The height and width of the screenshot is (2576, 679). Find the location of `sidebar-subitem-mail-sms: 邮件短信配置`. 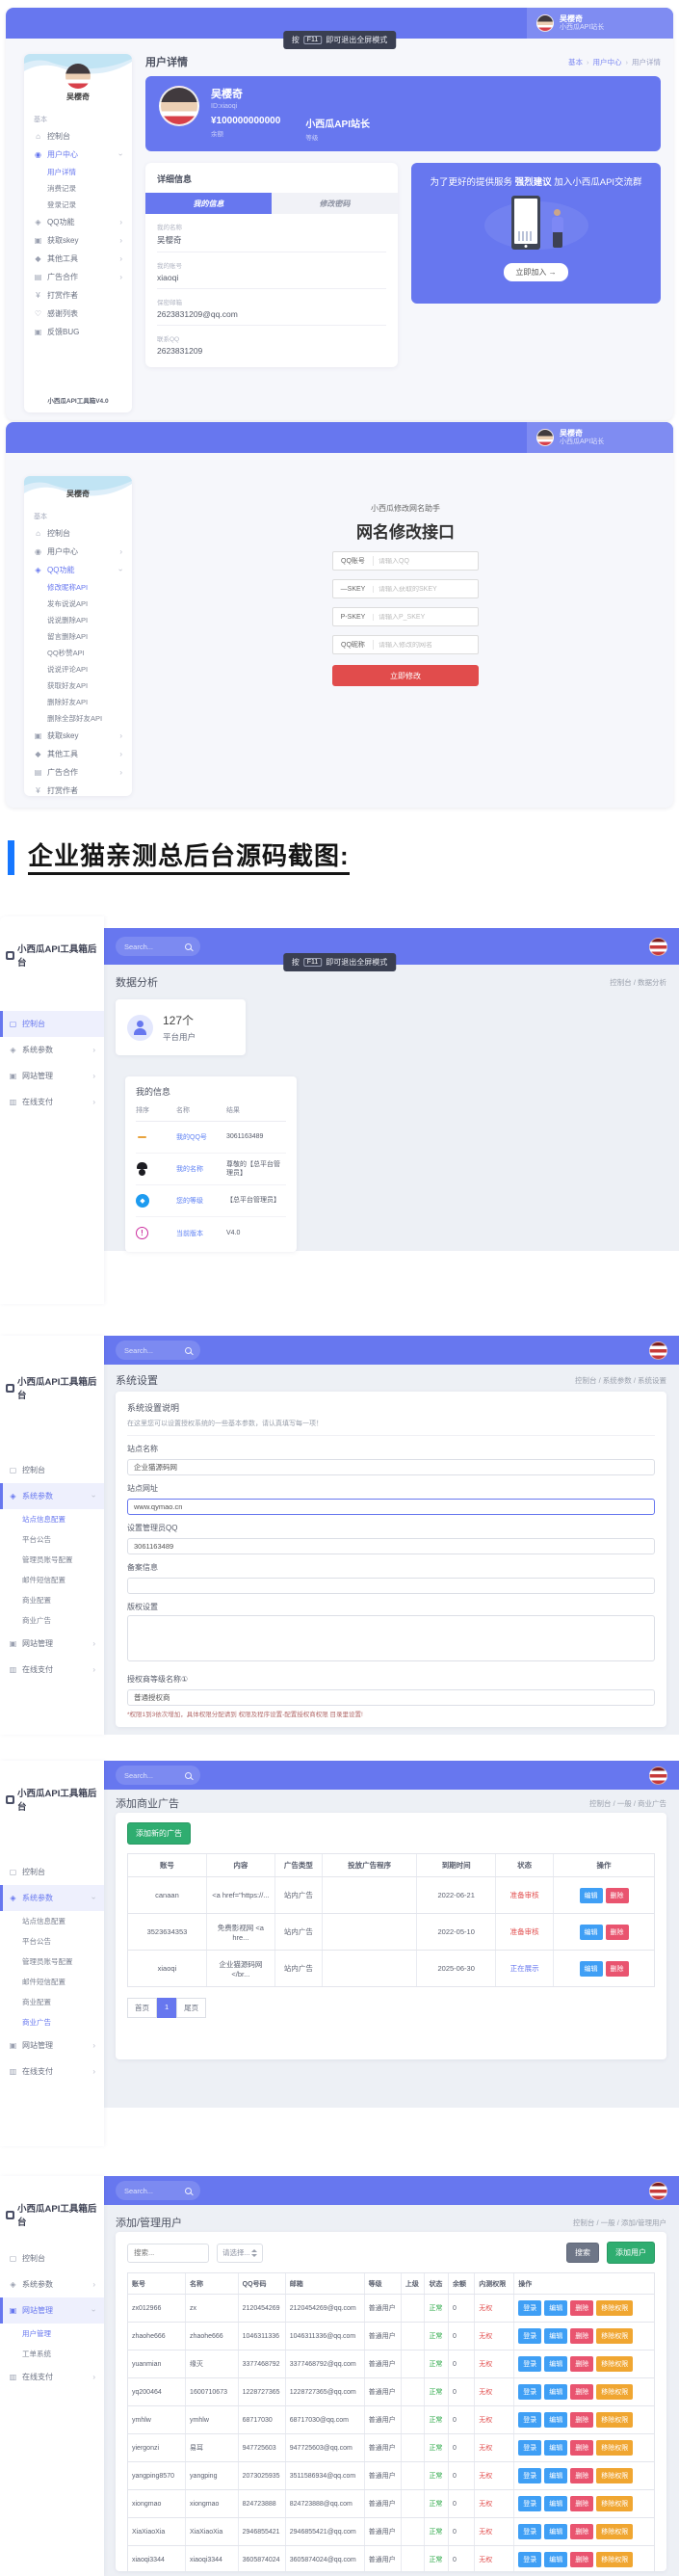

sidebar-subitem-mail-sms: 邮件短信配置 is located at coordinates (52, 1580).